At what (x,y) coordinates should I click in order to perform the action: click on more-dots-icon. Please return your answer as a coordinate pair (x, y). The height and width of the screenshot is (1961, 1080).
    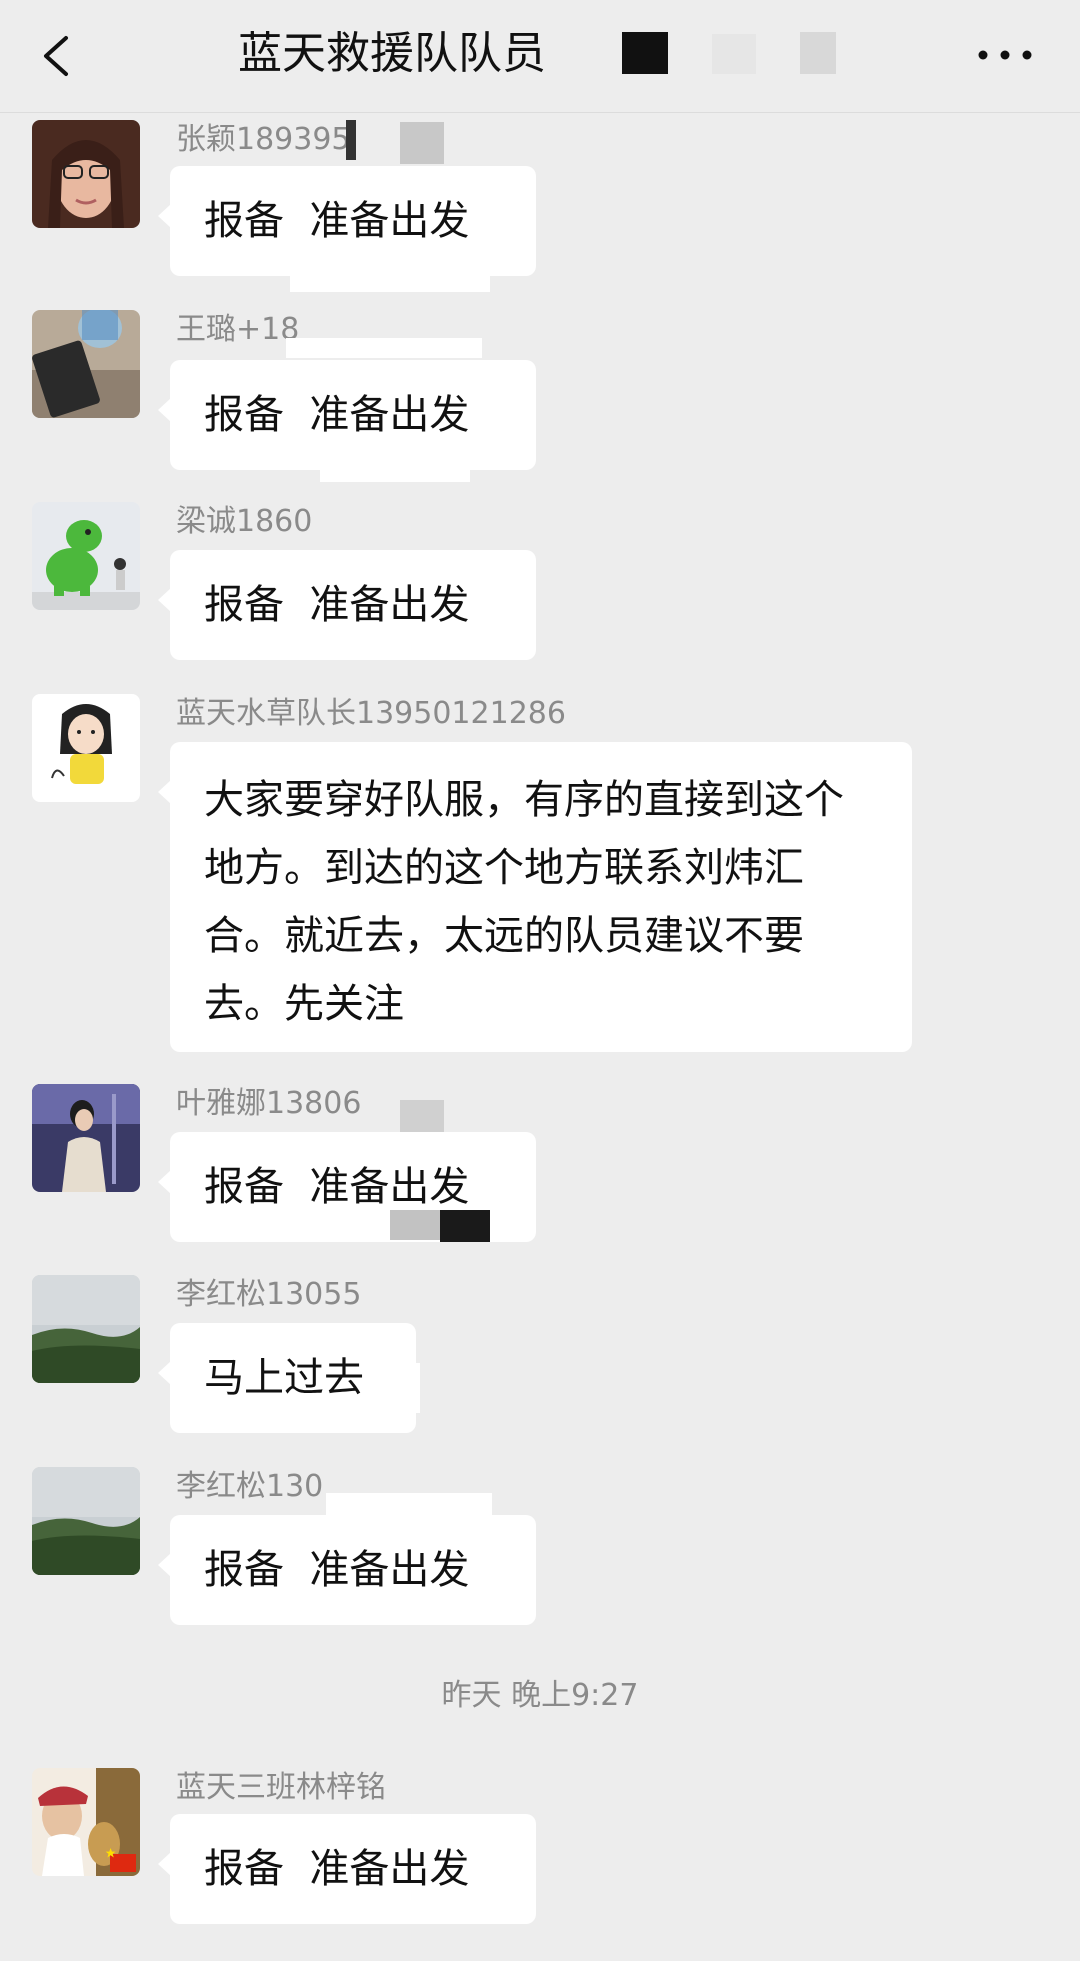
    Looking at the image, I should click on (1005, 55).